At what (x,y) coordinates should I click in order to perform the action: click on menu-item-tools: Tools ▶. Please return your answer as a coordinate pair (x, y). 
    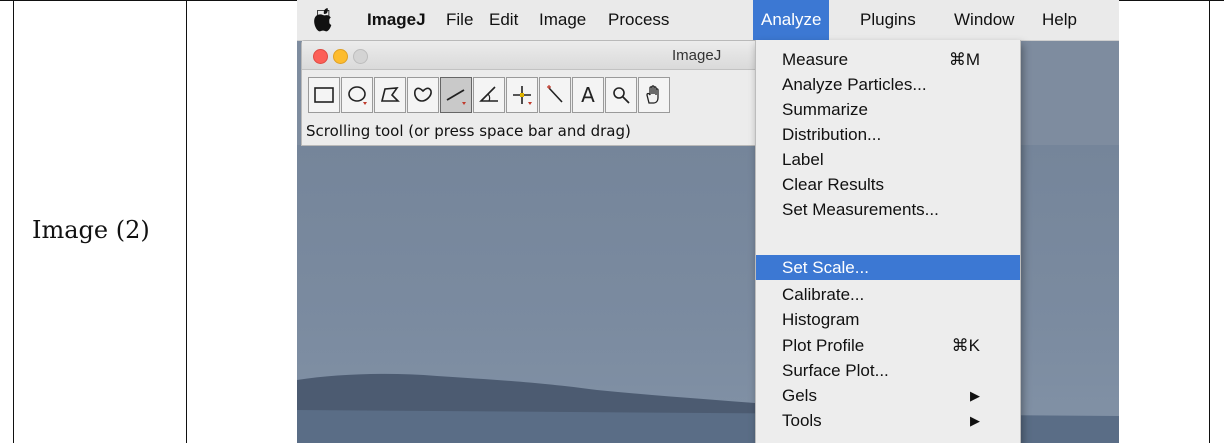
    Looking at the image, I should click on (888, 420).